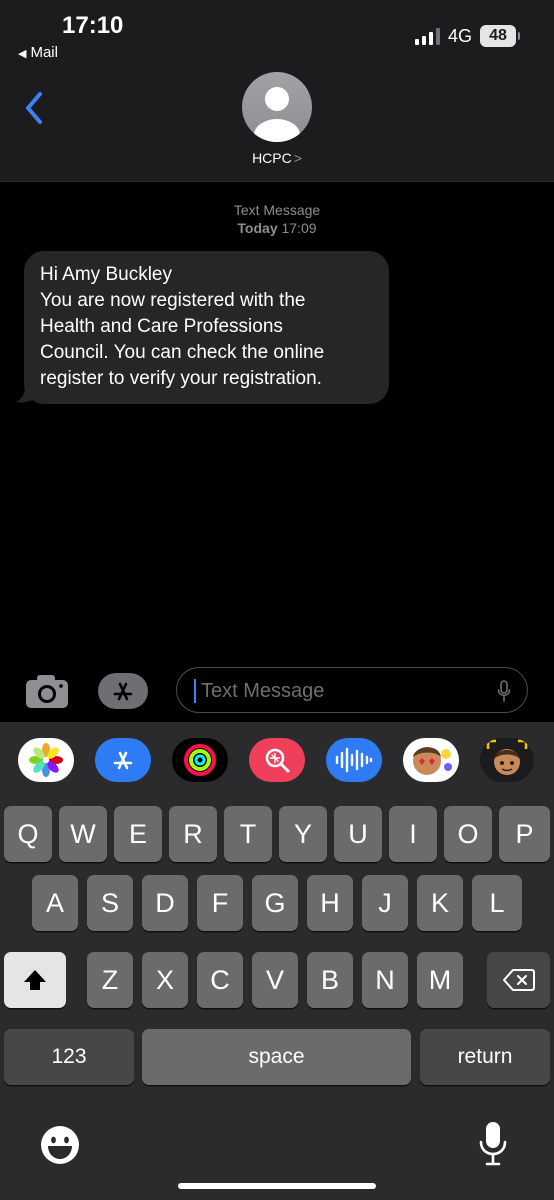 The height and width of the screenshot is (1200, 554). I want to click on photos-app-icon, so click(46, 760).